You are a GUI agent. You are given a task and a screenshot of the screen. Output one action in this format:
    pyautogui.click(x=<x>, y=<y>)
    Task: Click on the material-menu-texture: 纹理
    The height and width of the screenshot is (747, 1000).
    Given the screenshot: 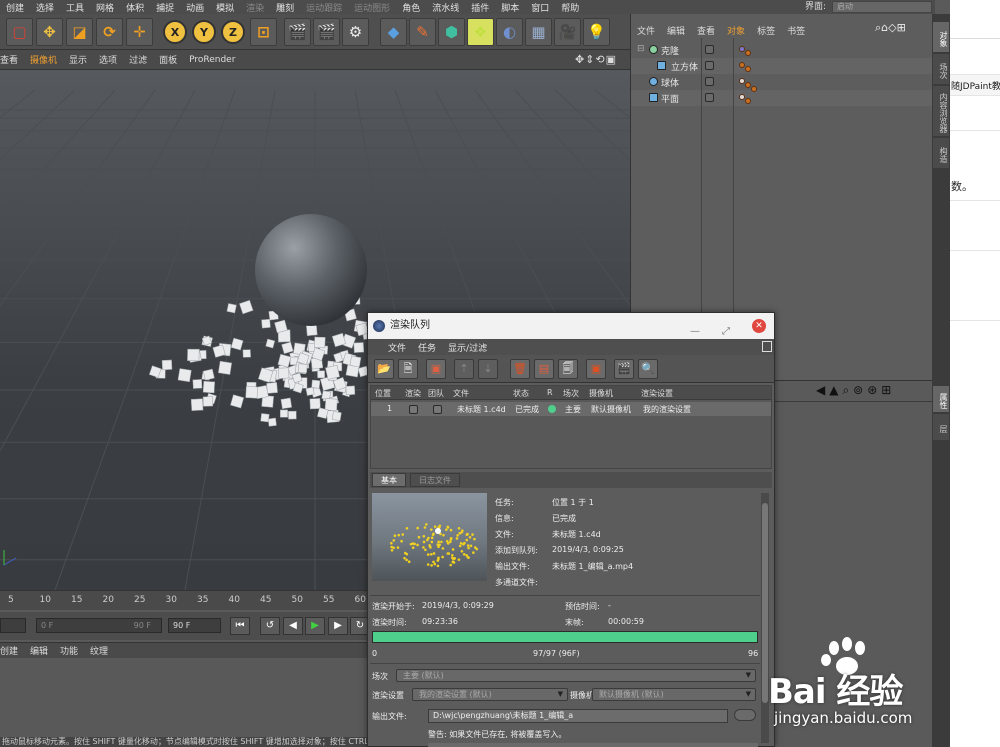 What is the action you would take?
    pyautogui.click(x=99, y=650)
    